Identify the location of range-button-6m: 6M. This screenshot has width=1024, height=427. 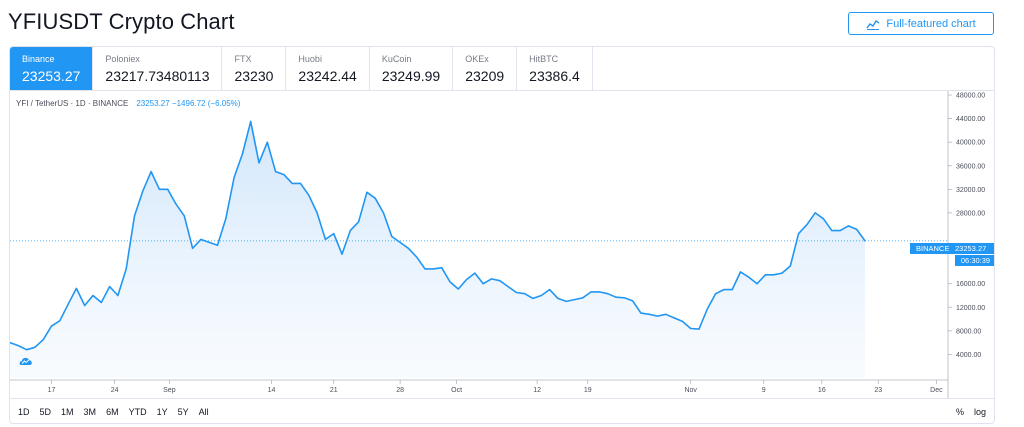
(112, 412).